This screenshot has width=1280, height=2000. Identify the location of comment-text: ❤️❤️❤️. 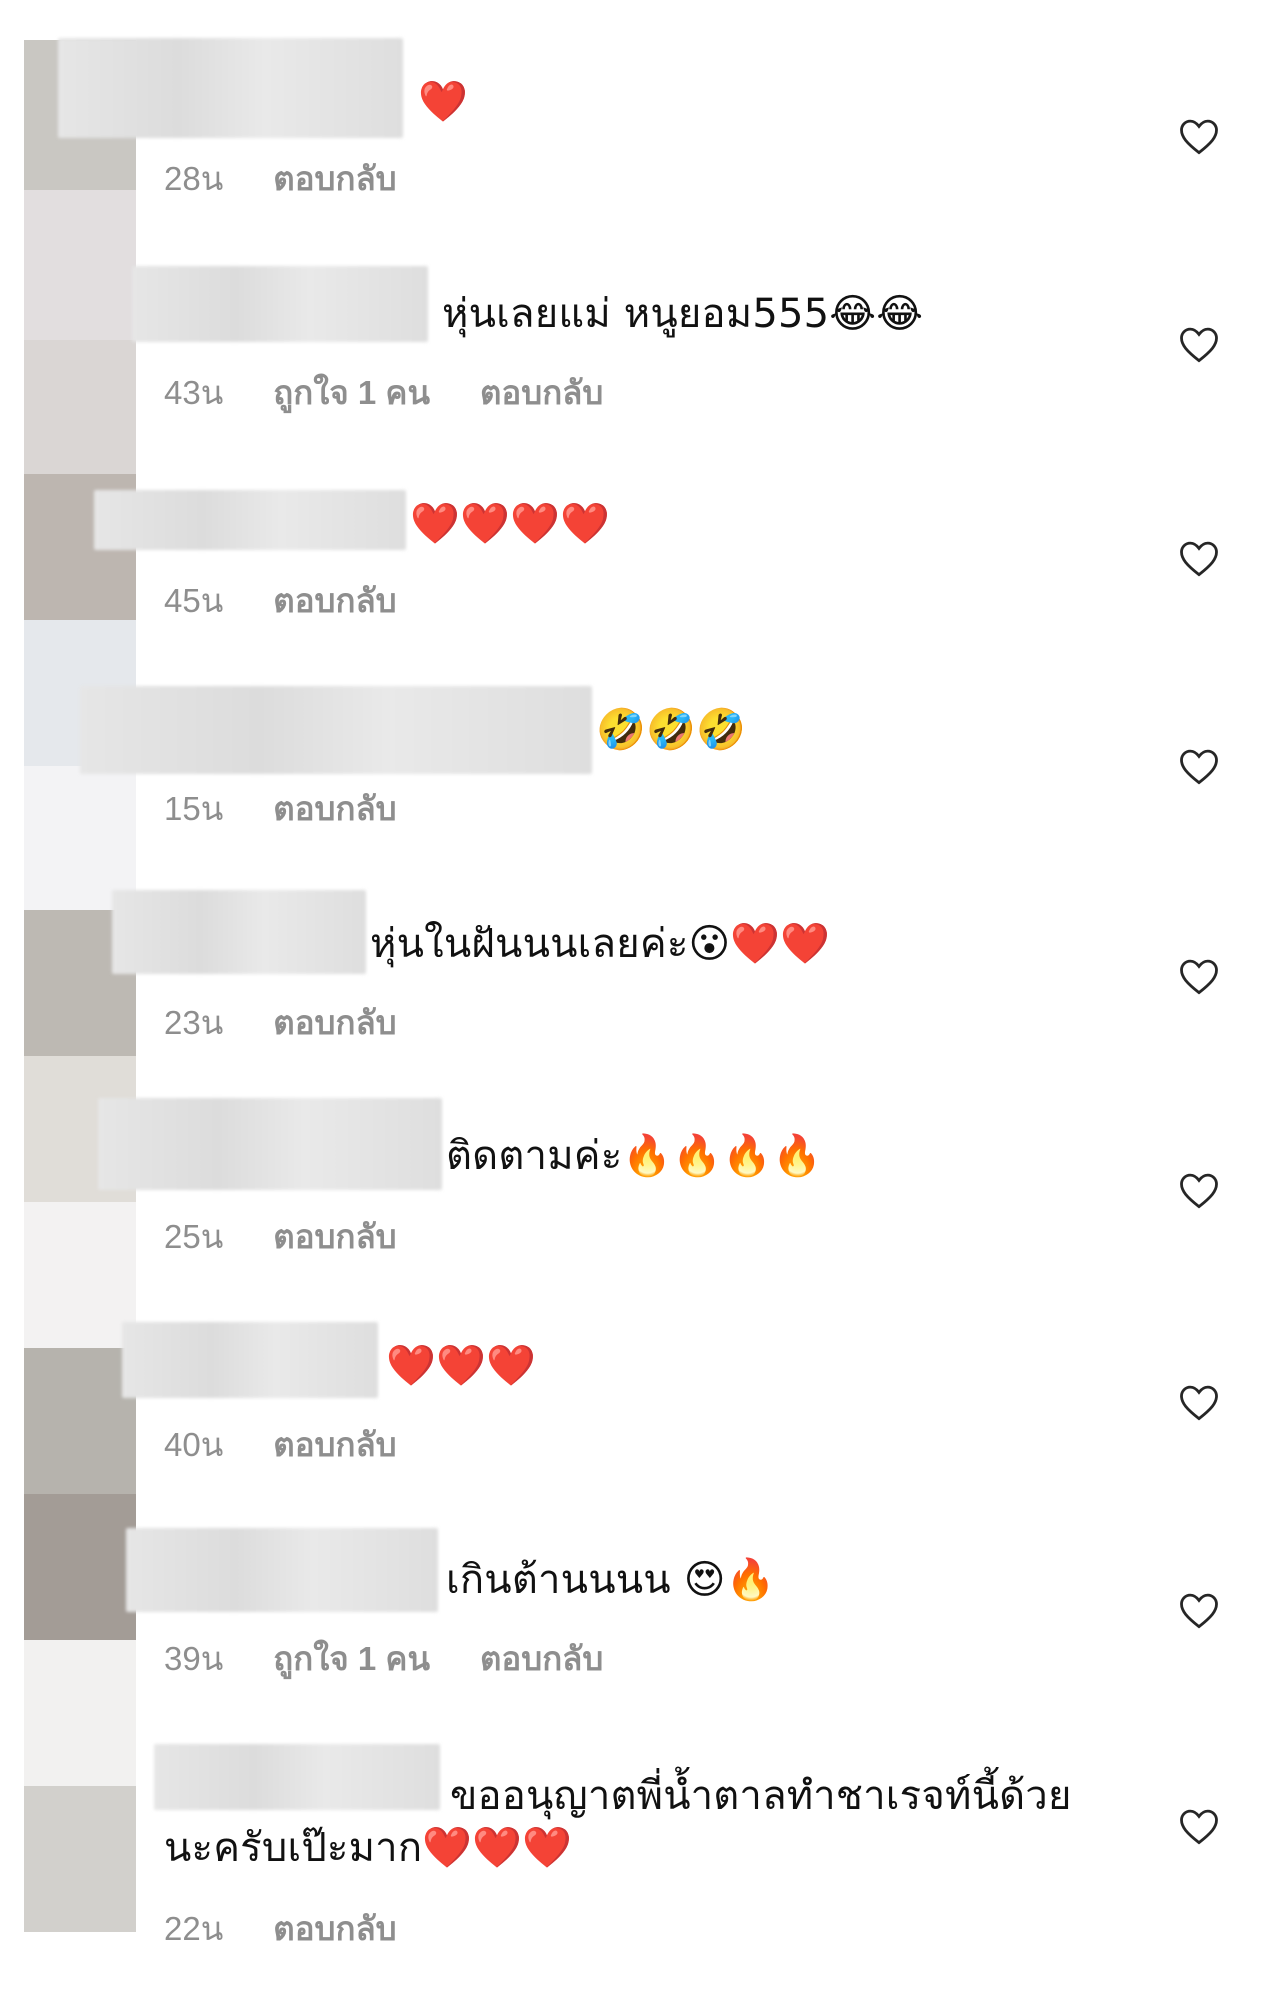
(461, 1366).